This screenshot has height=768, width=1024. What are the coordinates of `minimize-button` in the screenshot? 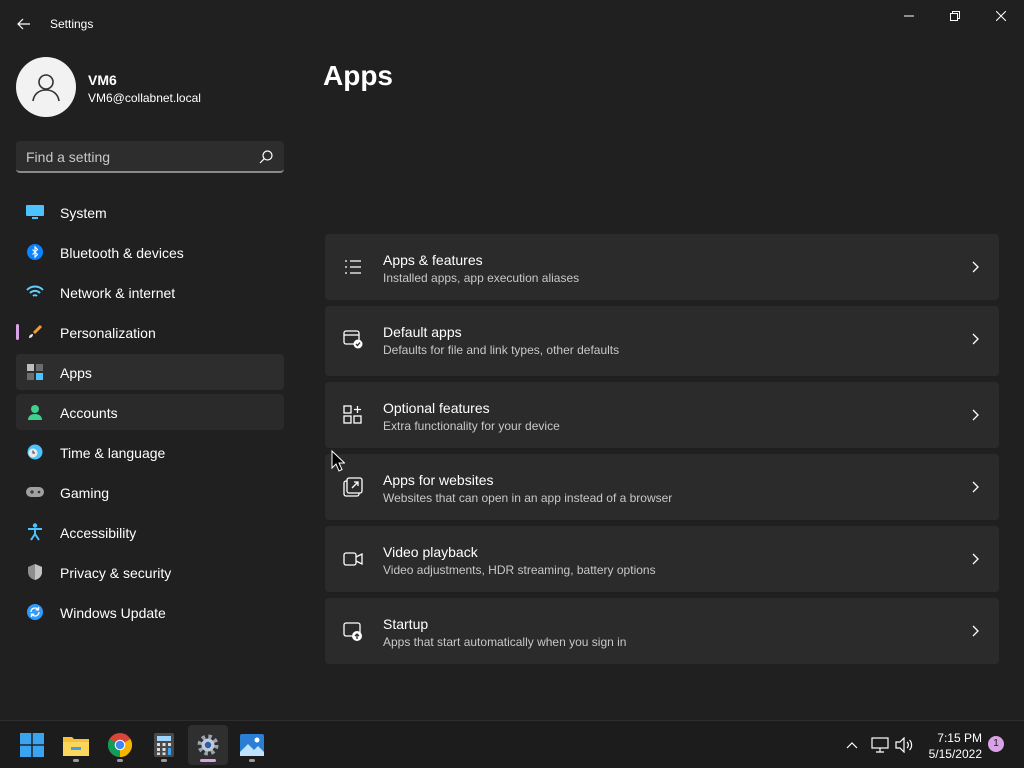 It's located at (909, 16).